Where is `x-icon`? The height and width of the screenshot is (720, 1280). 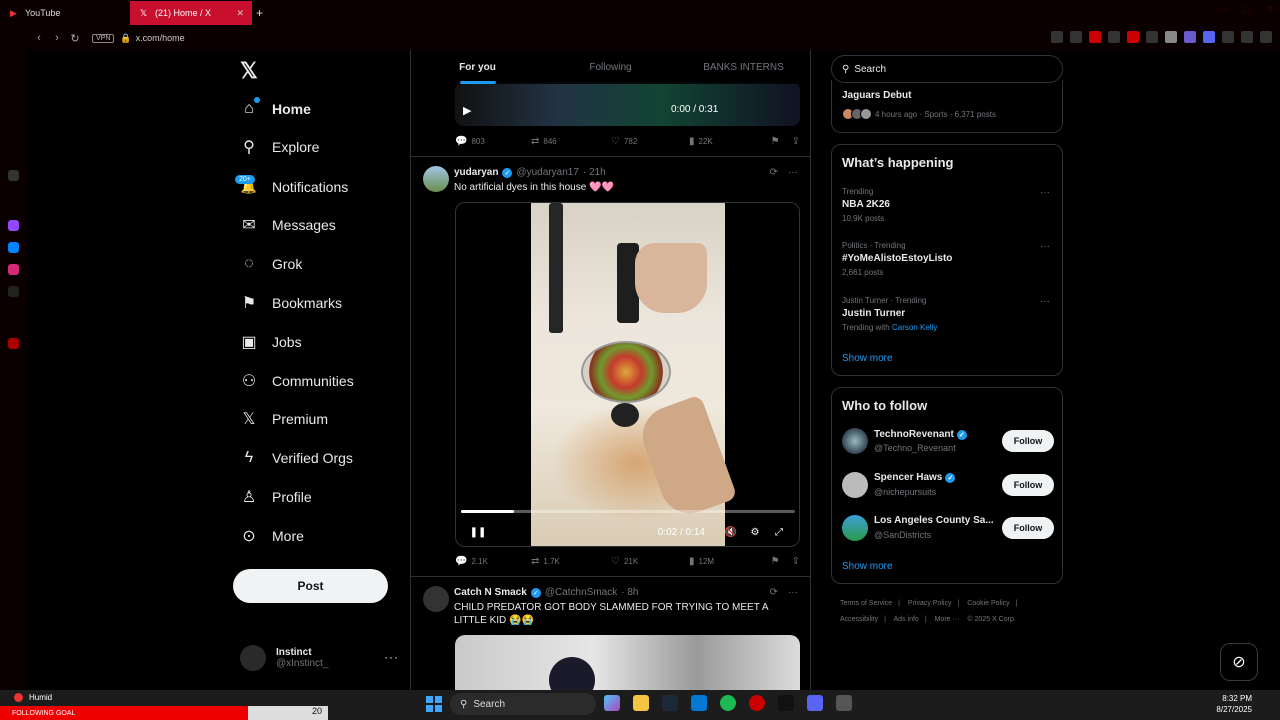
x-icon is located at coordinates (13, 291).